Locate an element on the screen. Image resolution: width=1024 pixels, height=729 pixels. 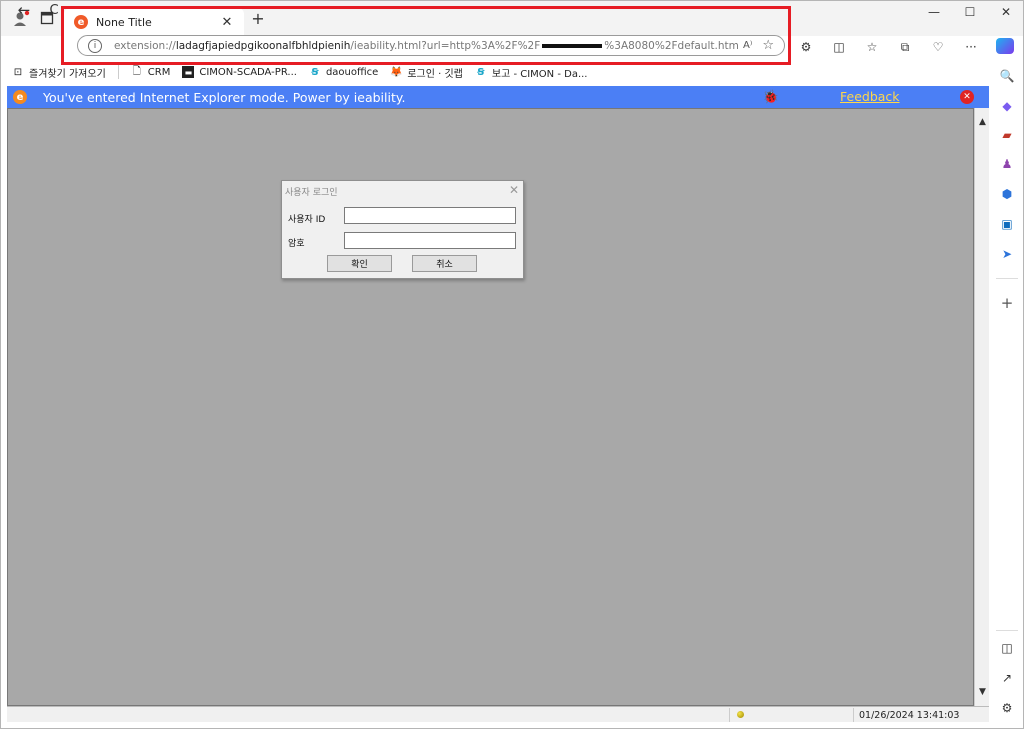
import-icon: ⊡ is located at coordinates (18, 72).